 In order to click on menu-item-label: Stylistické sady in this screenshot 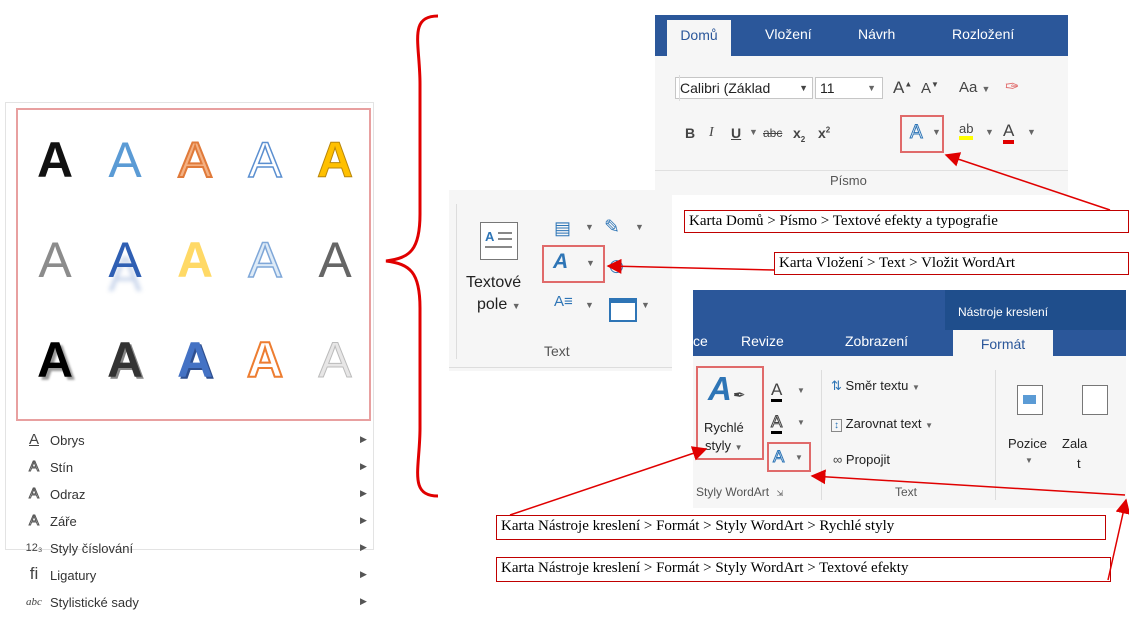, I will do `click(94, 602)`.